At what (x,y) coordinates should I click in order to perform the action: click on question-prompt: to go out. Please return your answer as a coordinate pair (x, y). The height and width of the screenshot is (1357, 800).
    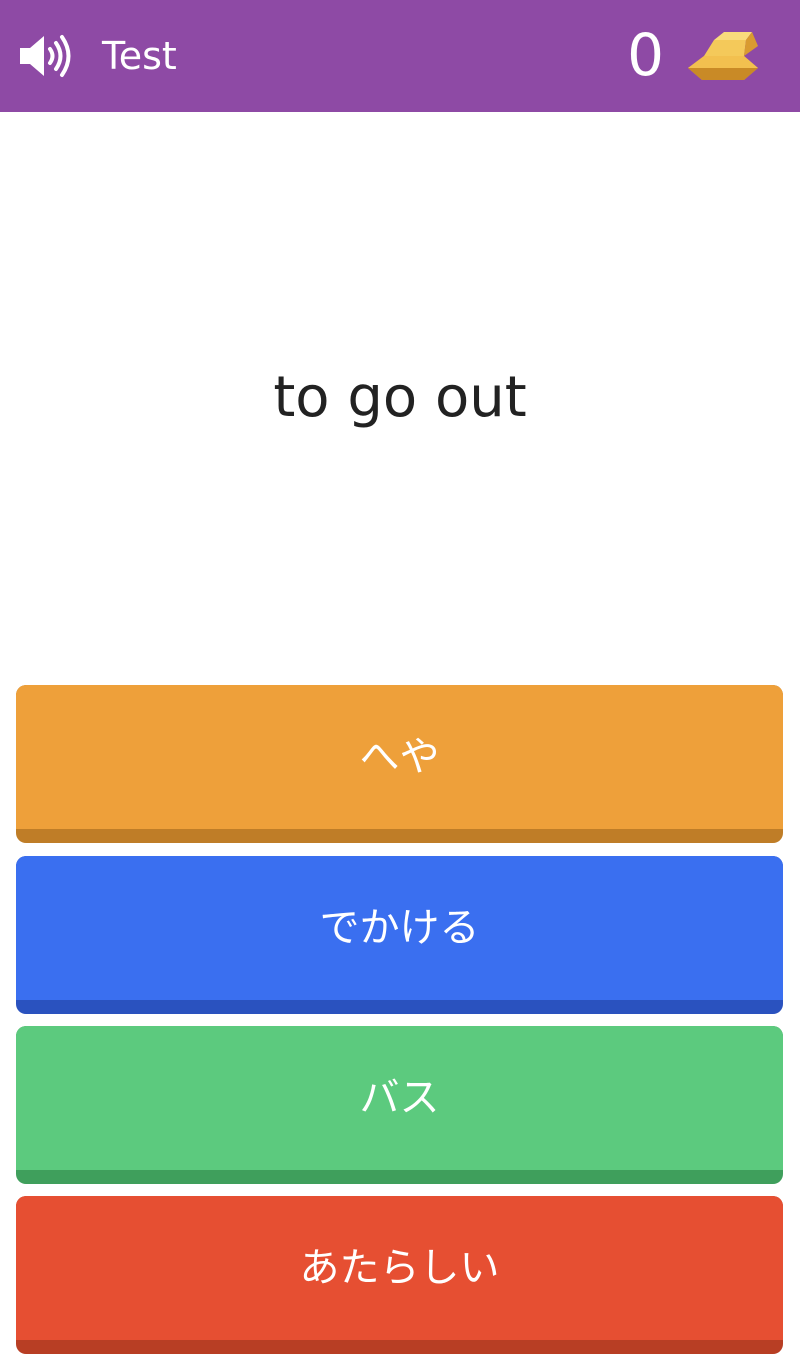
    Looking at the image, I should click on (400, 397).